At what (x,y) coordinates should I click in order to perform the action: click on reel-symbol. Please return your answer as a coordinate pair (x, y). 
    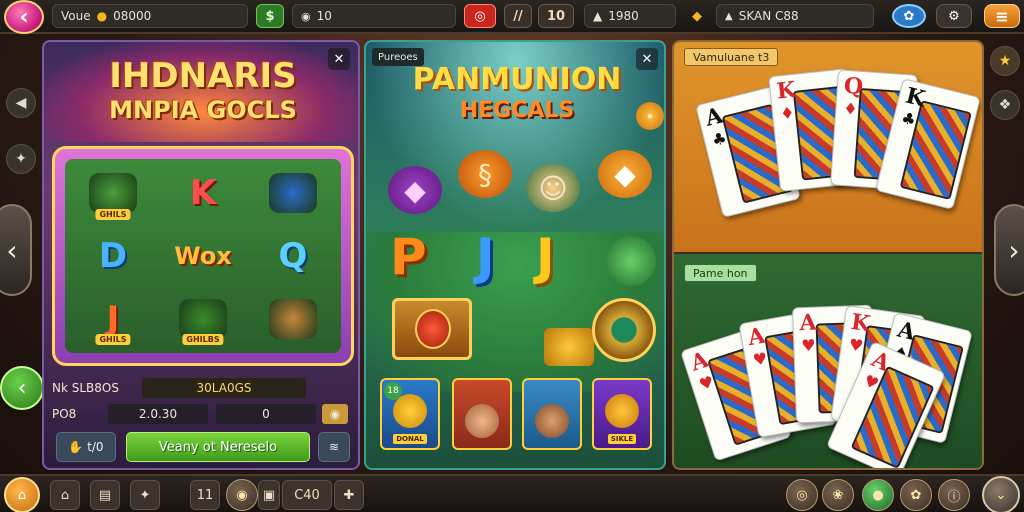
    Looking at the image, I should click on (293, 193).